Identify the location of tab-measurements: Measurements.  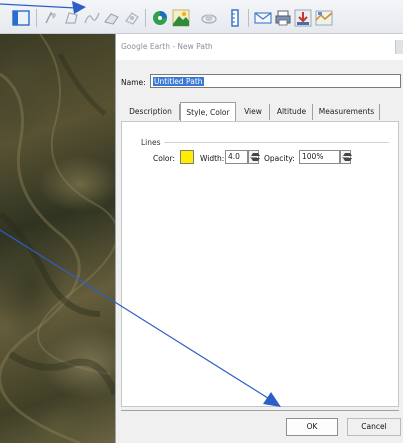
(347, 112).